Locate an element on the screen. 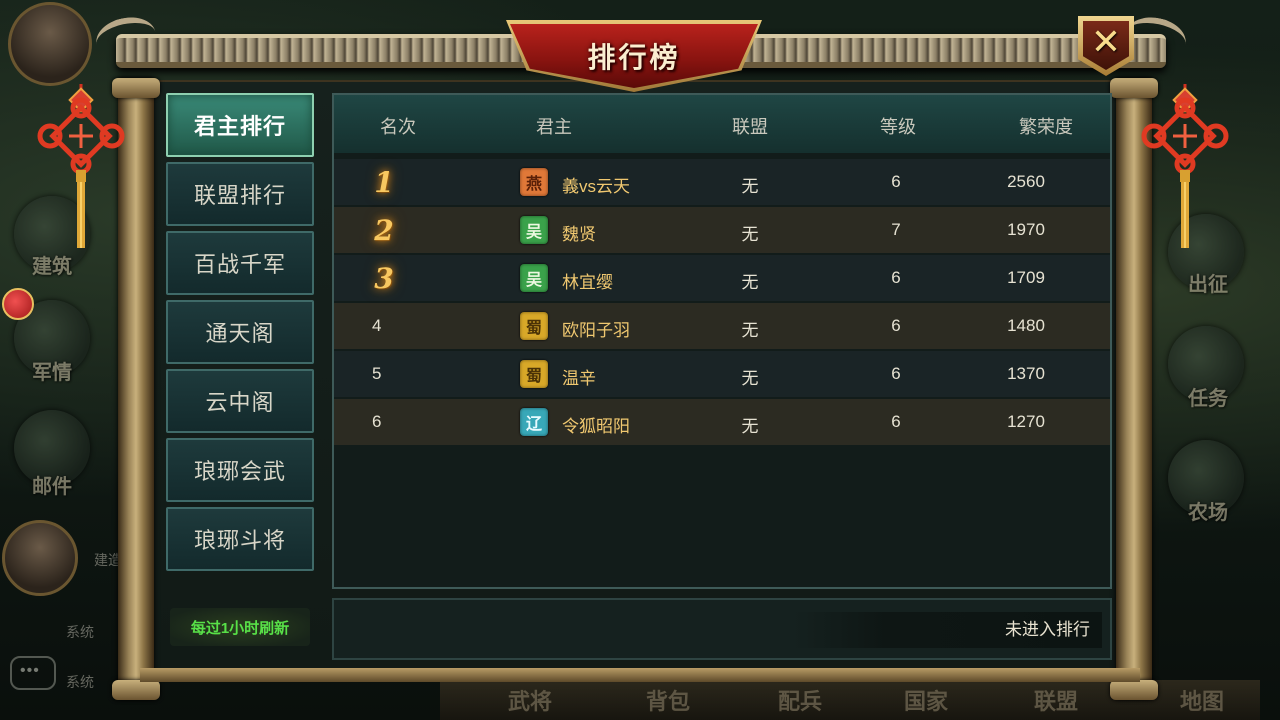 Image resolution: width=1280 pixels, height=720 pixels. table-row: 6 辽 令狐昭阳 无 6 1270 is located at coordinates (722, 422).